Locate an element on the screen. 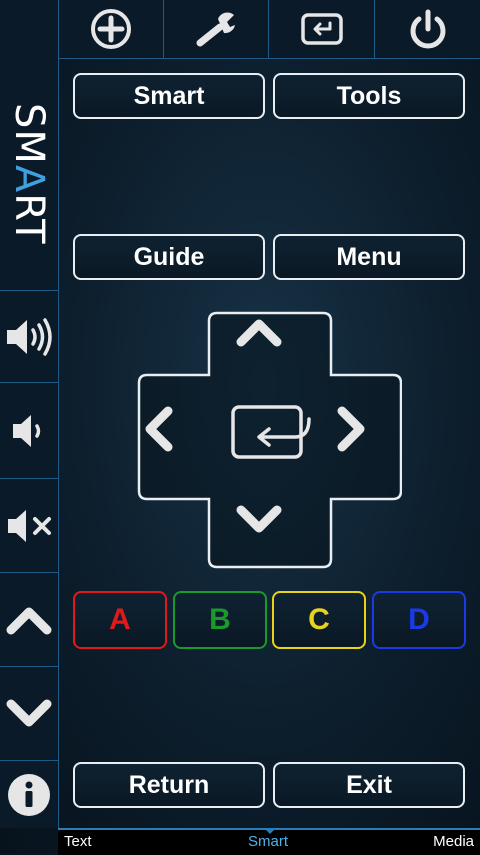  exit-button: Exit is located at coordinates (369, 785).